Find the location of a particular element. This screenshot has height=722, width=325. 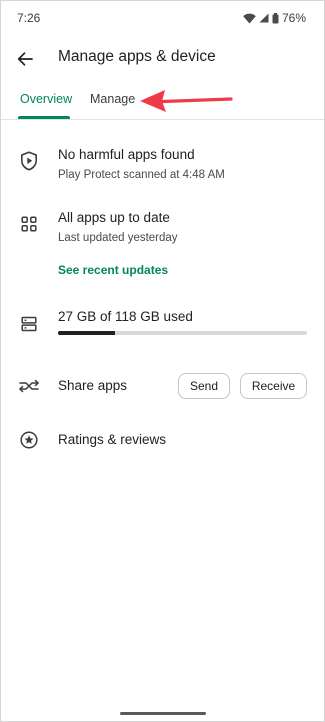

protect-status-subtitle: Play Protect scanned at 4:48 AM is located at coordinates (141, 175).